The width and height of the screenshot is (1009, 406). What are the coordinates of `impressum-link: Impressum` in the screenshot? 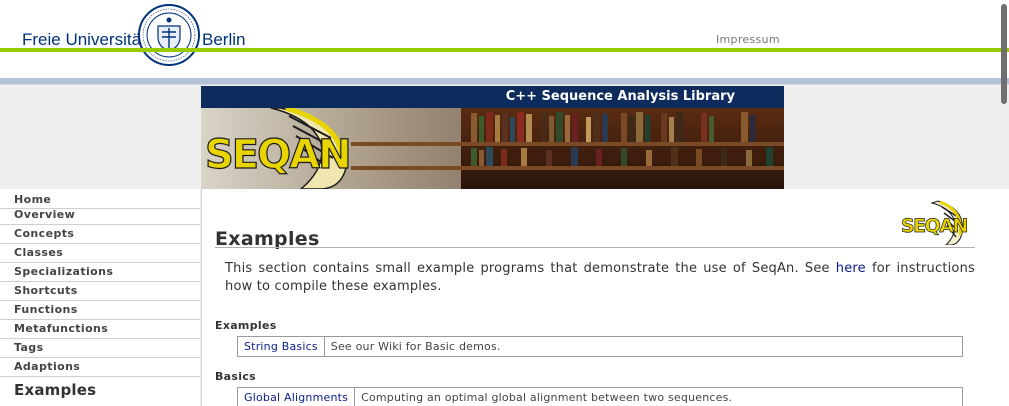 It's located at (748, 39).